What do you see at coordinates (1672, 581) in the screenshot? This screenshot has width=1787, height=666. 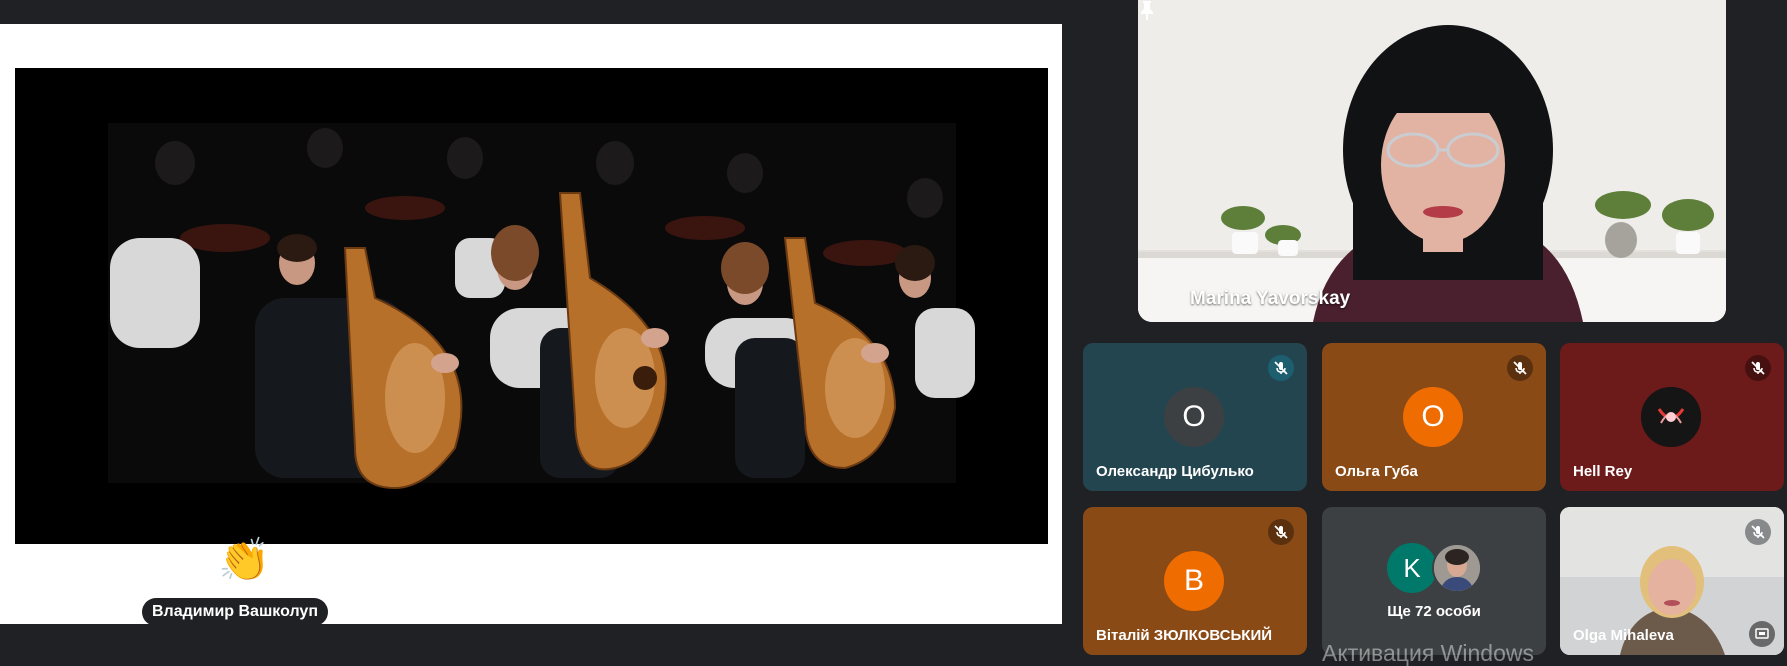 I see `participant-tile: Olga Mihaleva` at bounding box center [1672, 581].